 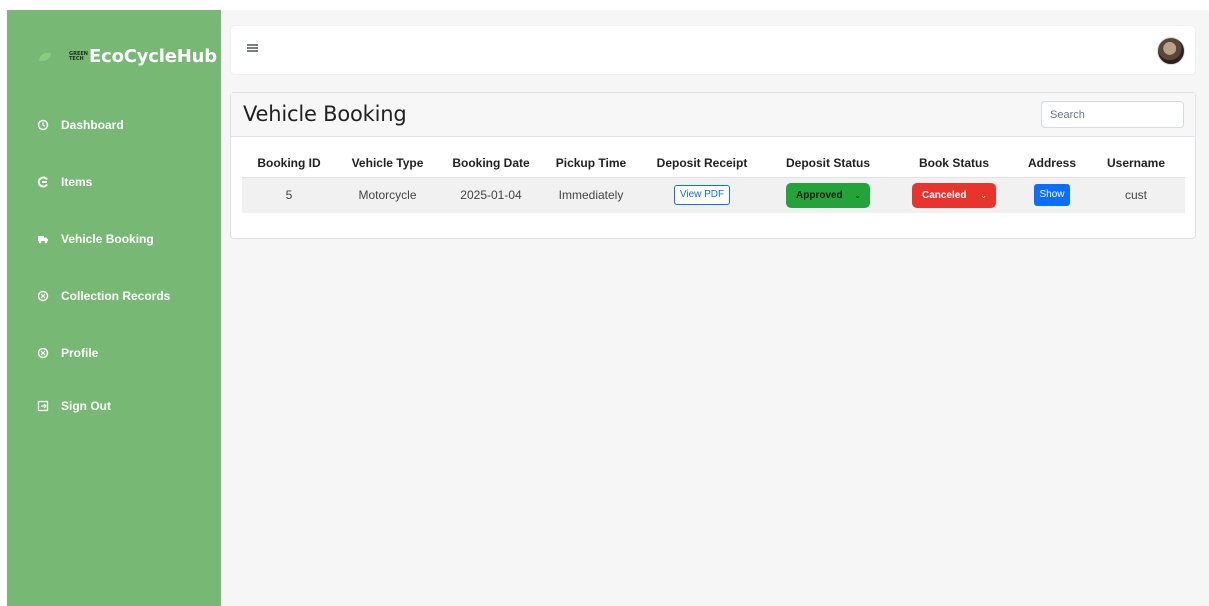 What do you see at coordinates (43, 125) in the screenshot?
I see `dashboard-icon` at bounding box center [43, 125].